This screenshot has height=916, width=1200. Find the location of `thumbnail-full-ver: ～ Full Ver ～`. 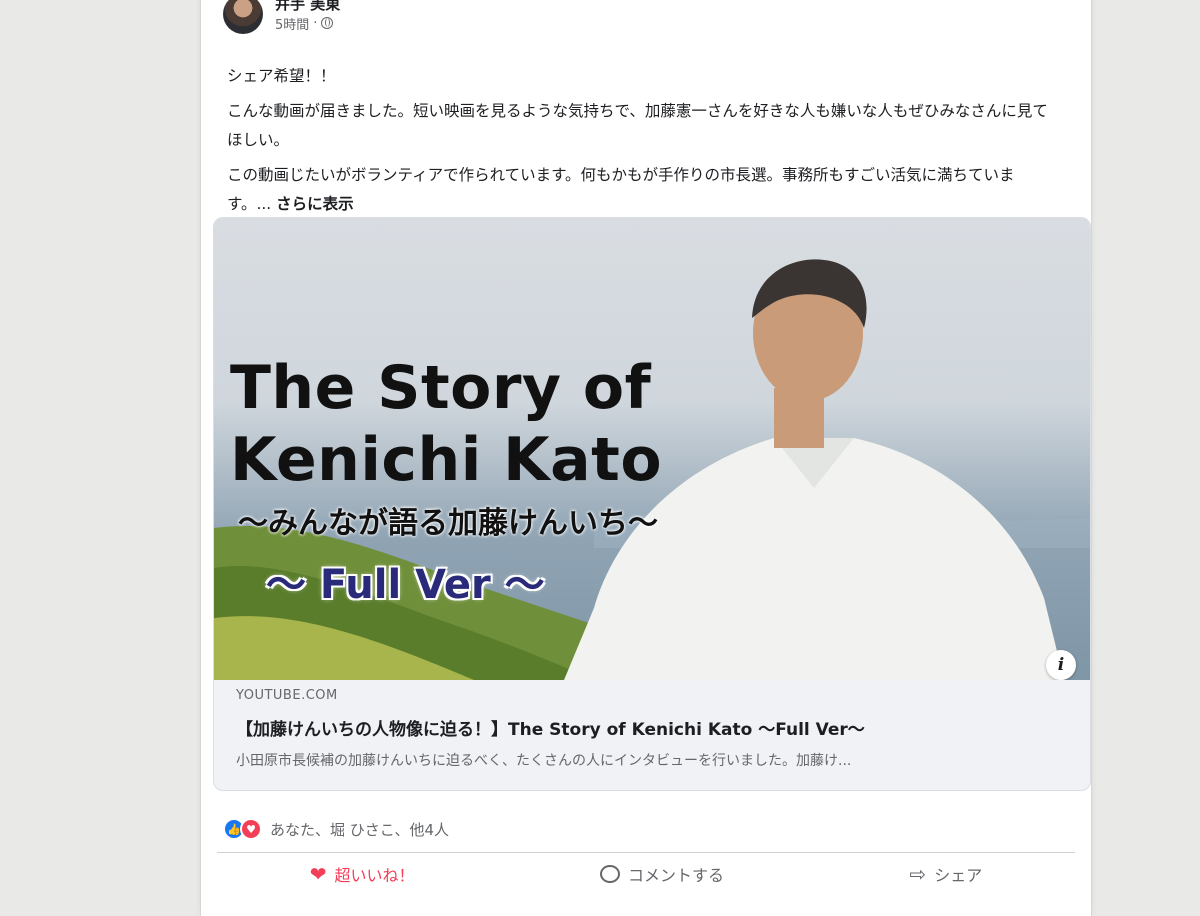

thumbnail-full-ver: ～ Full Ver ～ is located at coordinates (405, 585).